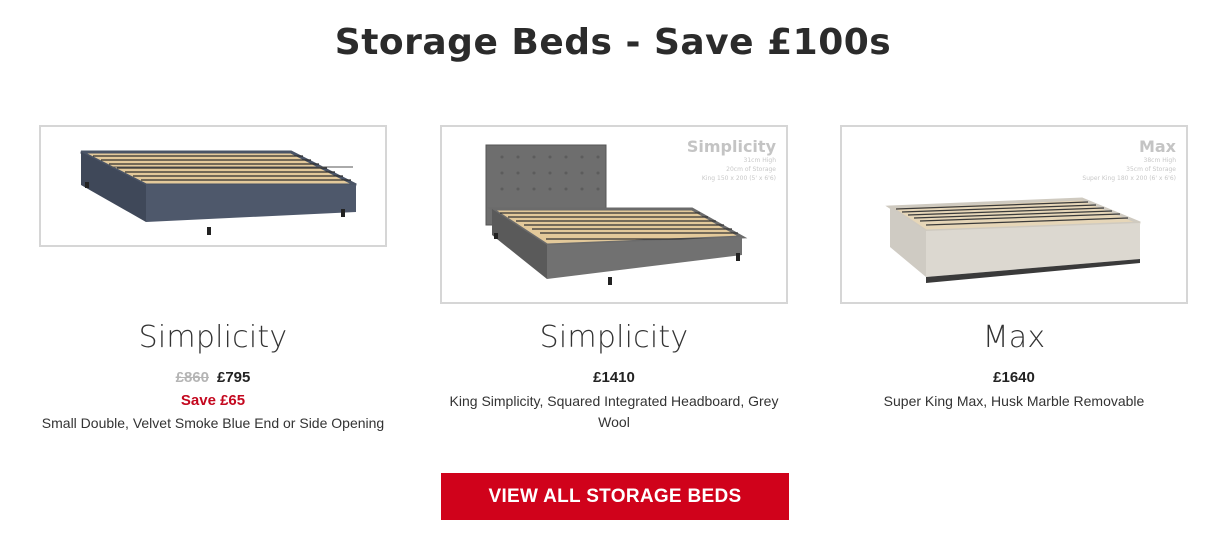 This screenshot has height=543, width=1226. I want to click on current-price: £1410, so click(614, 377).